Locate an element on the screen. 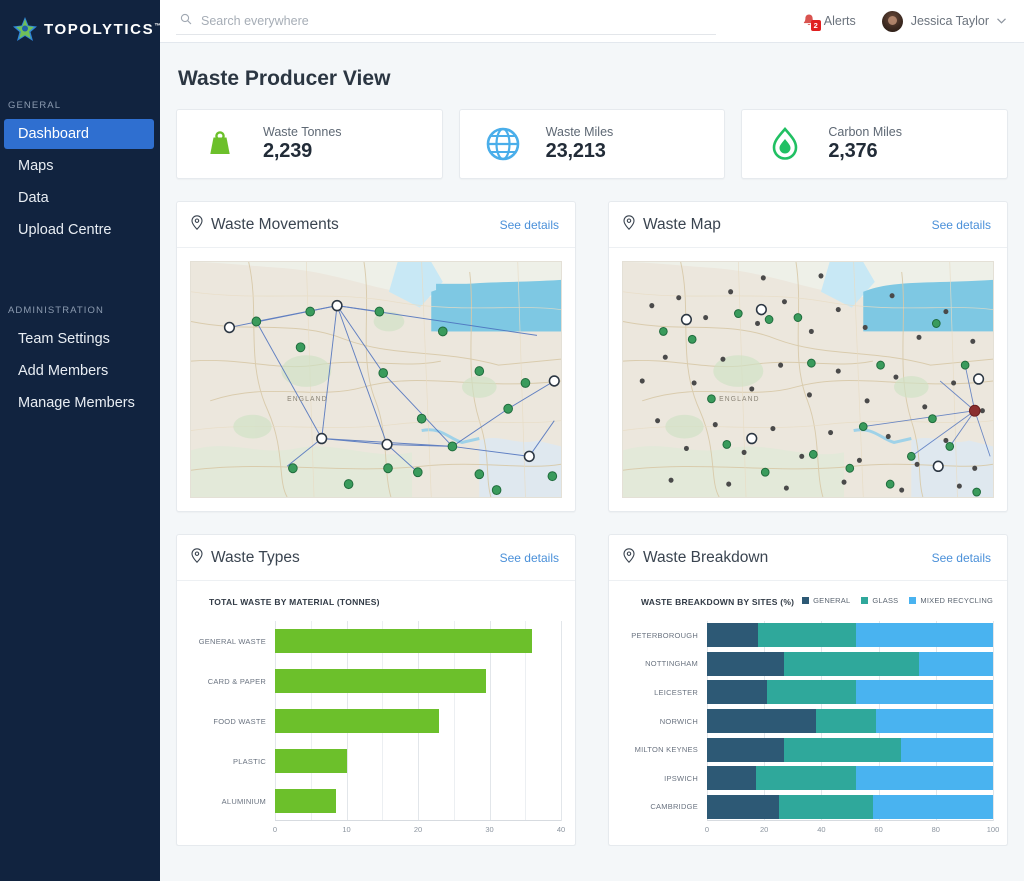 The width and height of the screenshot is (1024, 881). see-details-link-waste-breakdown: See details is located at coordinates (961, 558).